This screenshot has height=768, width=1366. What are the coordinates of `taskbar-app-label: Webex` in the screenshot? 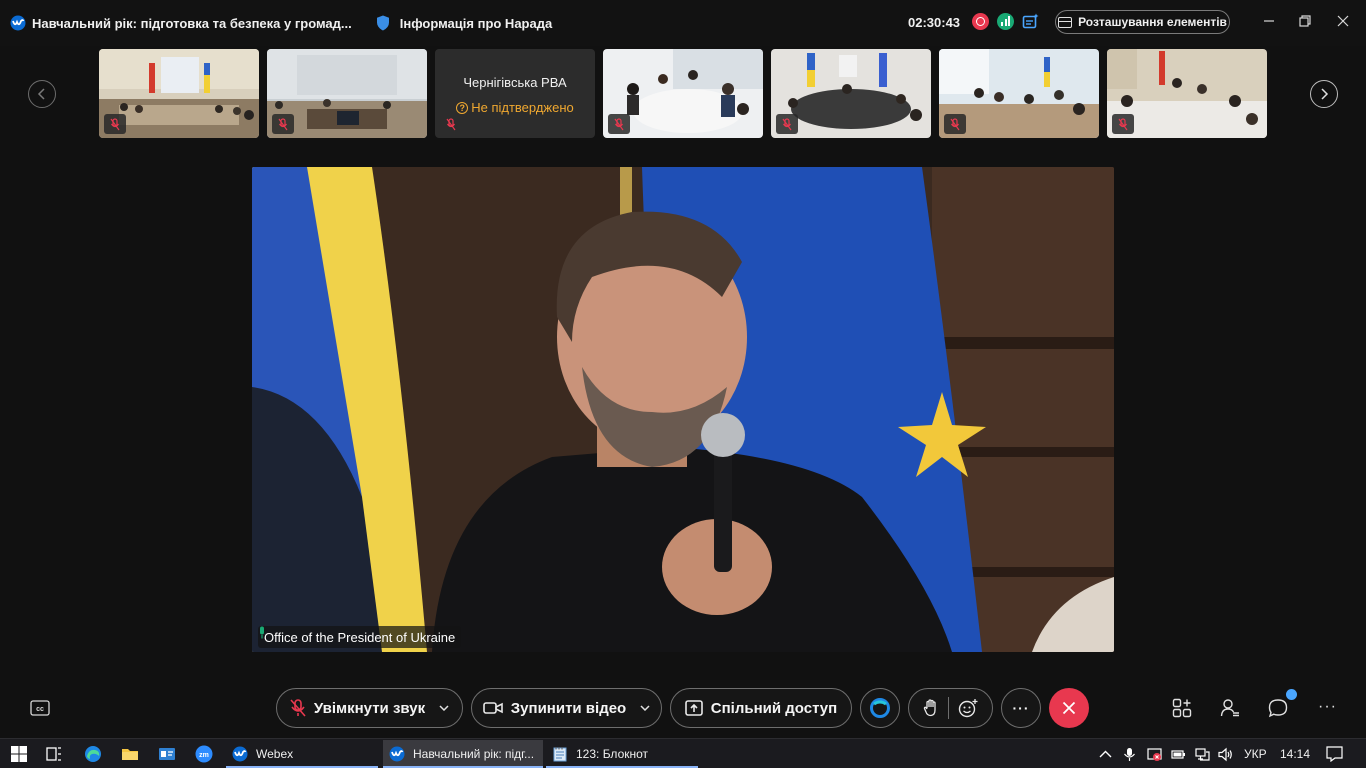 It's located at (275, 754).